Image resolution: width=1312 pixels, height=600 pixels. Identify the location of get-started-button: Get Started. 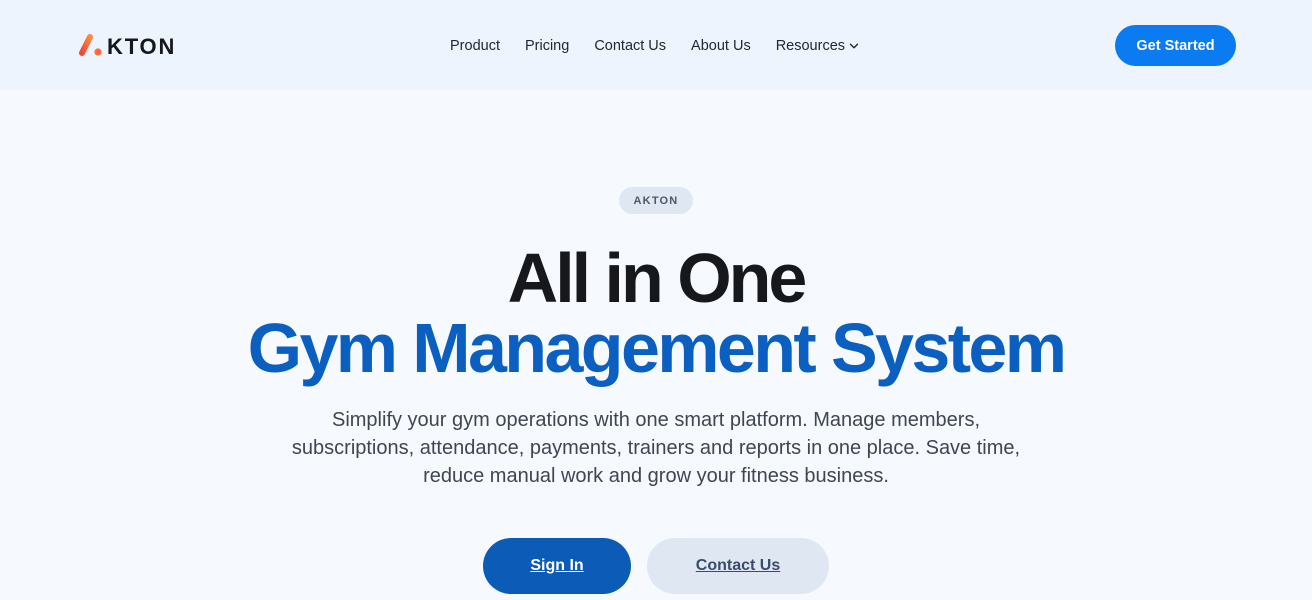
(1175, 45).